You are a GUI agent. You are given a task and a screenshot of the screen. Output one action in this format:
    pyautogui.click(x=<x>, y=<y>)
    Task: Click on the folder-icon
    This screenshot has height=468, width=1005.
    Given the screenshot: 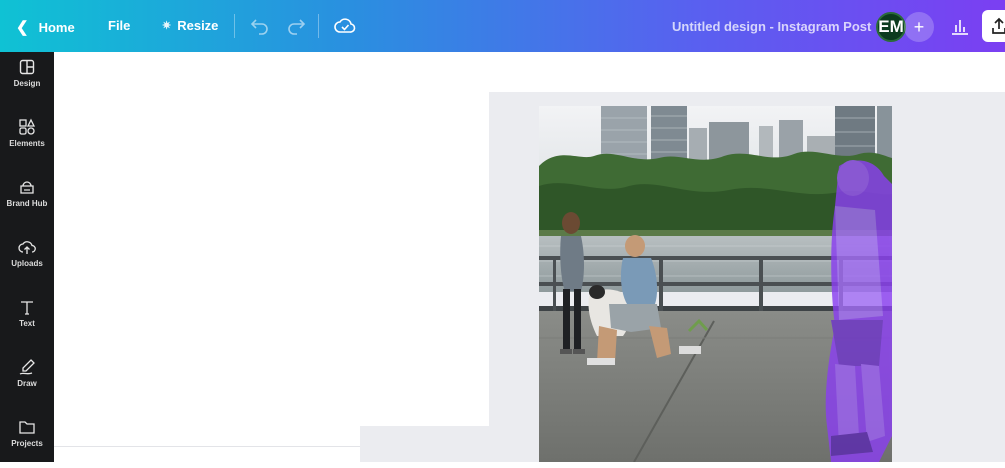 What is the action you would take?
    pyautogui.click(x=27, y=427)
    